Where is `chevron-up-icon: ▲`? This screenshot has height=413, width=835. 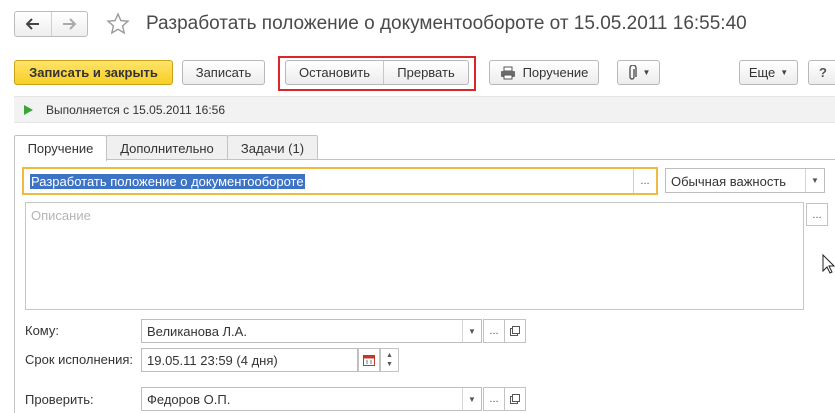 chevron-up-icon: ▲ is located at coordinates (389, 355).